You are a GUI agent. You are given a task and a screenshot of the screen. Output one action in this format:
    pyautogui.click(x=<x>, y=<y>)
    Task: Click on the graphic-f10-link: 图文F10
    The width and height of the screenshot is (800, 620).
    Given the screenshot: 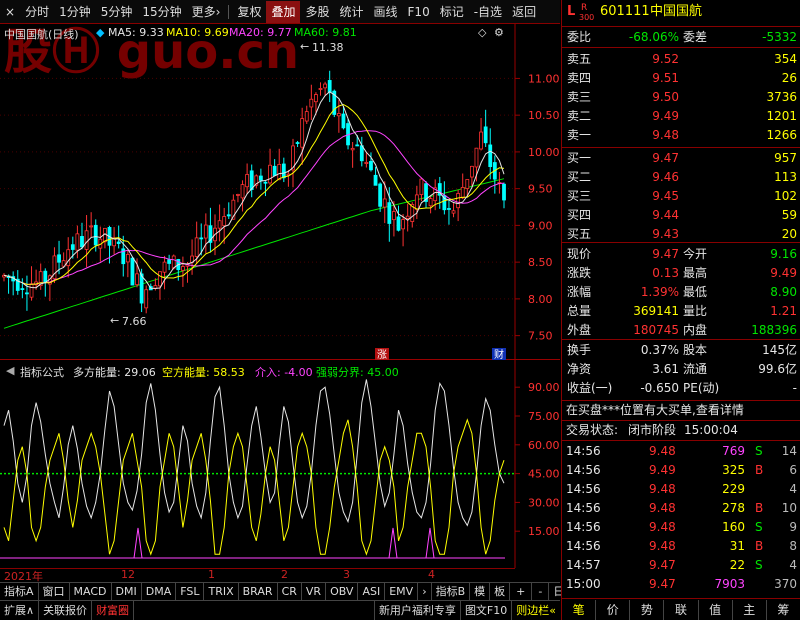 What is the action you would take?
    pyautogui.click(x=487, y=610)
    